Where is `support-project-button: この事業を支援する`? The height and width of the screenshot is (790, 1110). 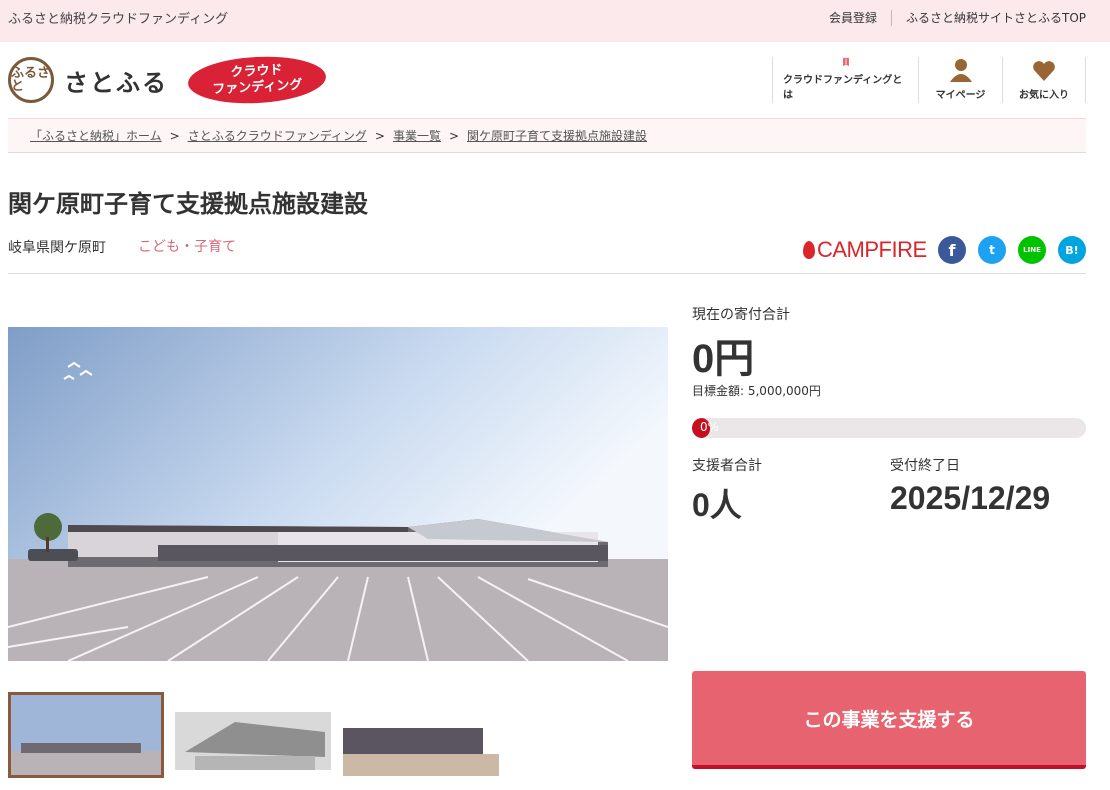
support-project-button: この事業を支援する is located at coordinates (889, 720).